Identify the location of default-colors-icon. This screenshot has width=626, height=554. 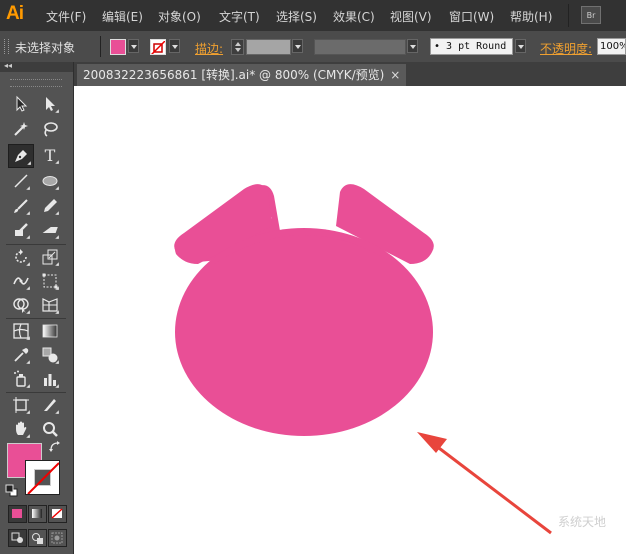
(12, 491).